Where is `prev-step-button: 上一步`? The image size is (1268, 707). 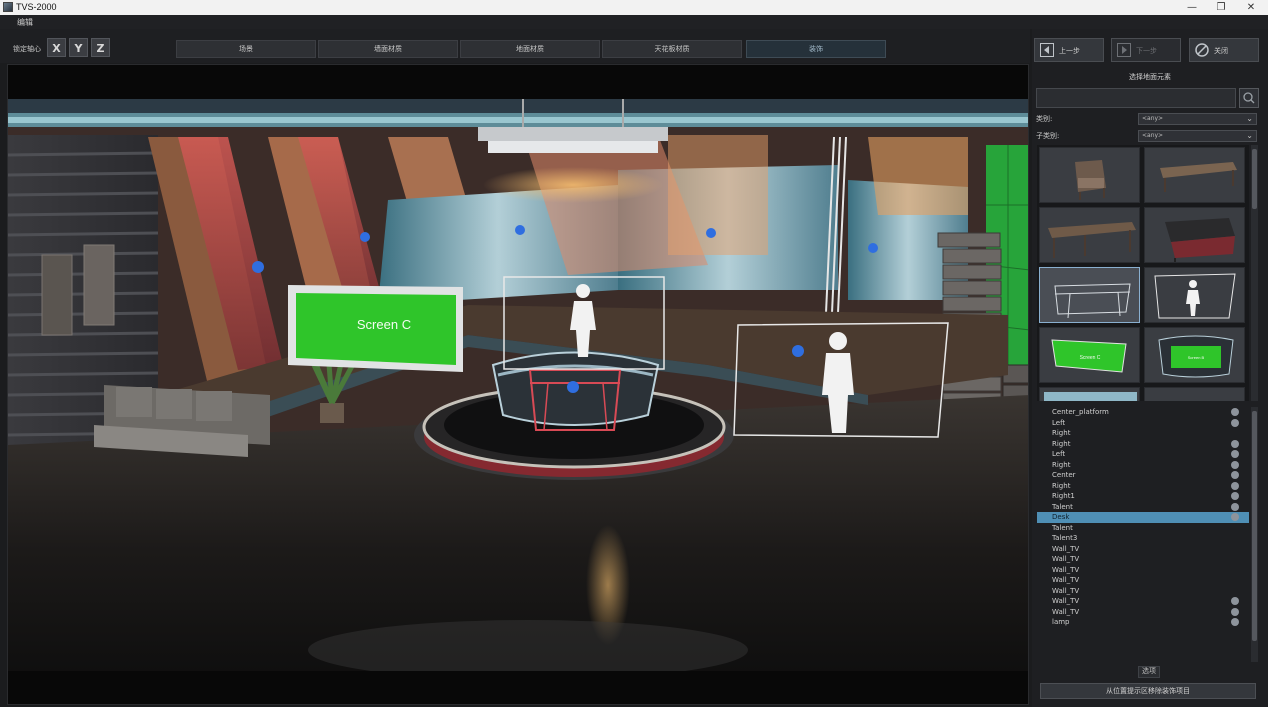
prev-step-button: 上一步 is located at coordinates (1069, 50).